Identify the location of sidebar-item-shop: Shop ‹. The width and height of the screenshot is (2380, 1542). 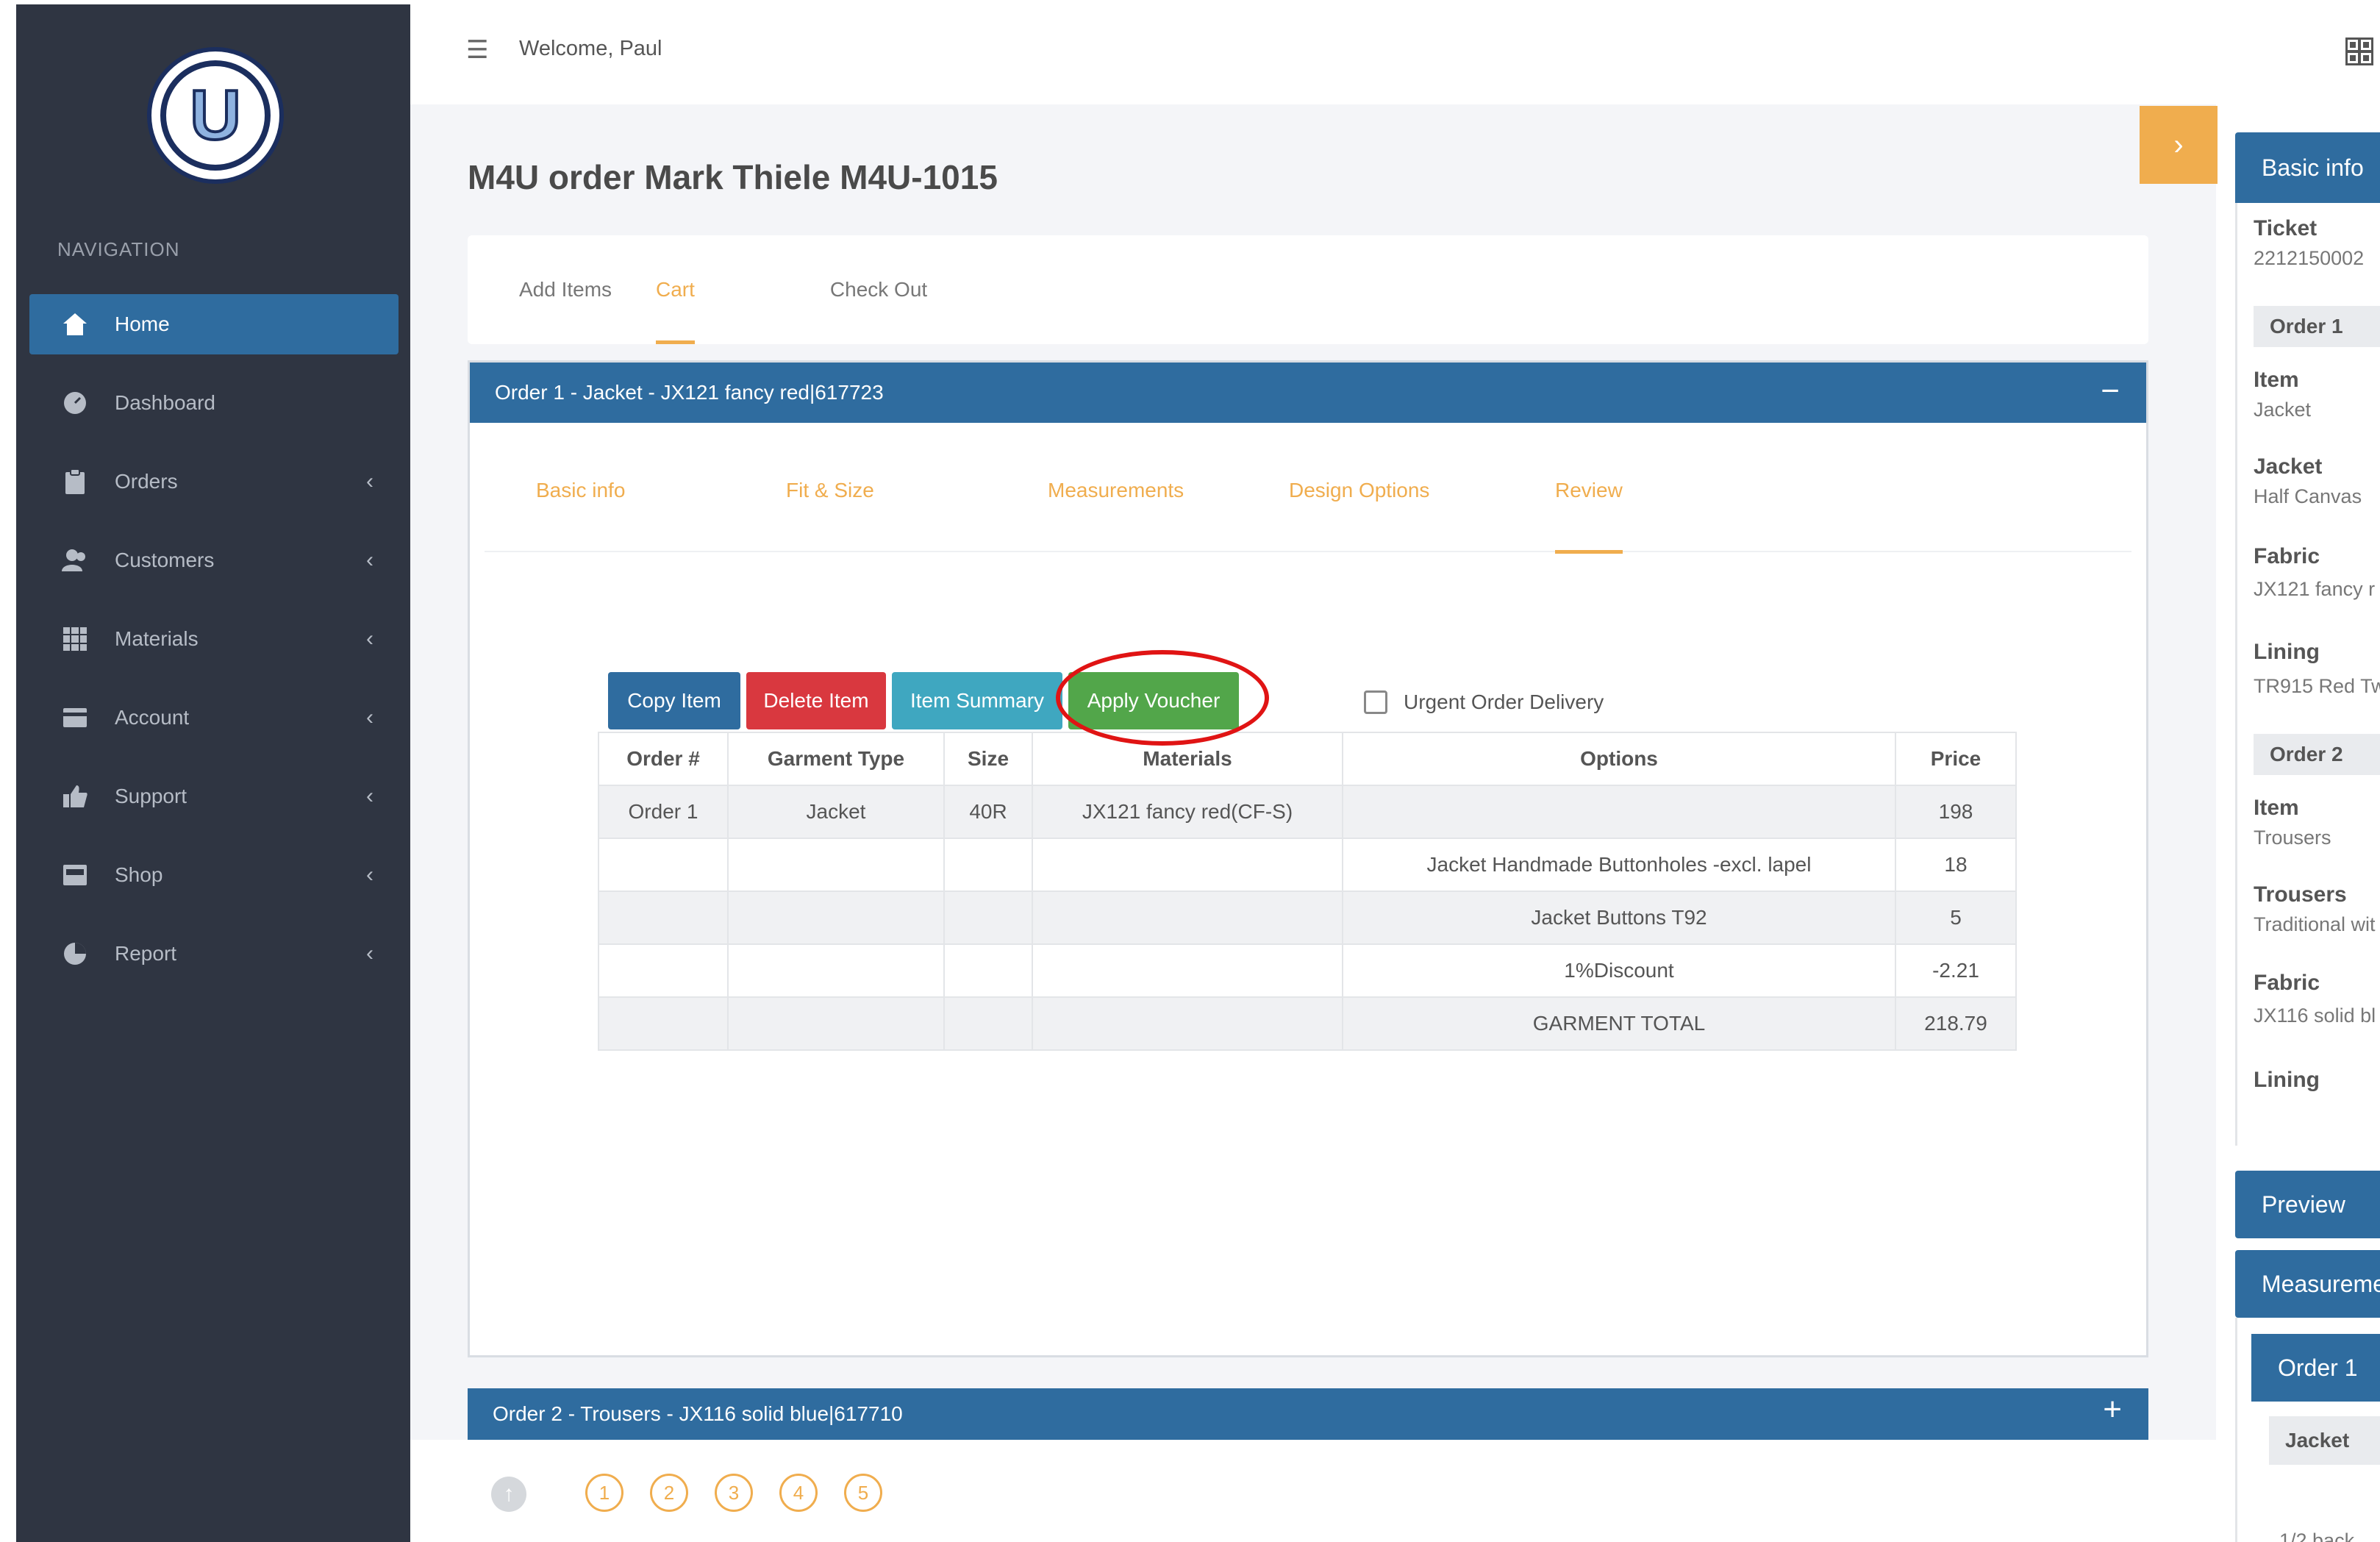
(214, 875).